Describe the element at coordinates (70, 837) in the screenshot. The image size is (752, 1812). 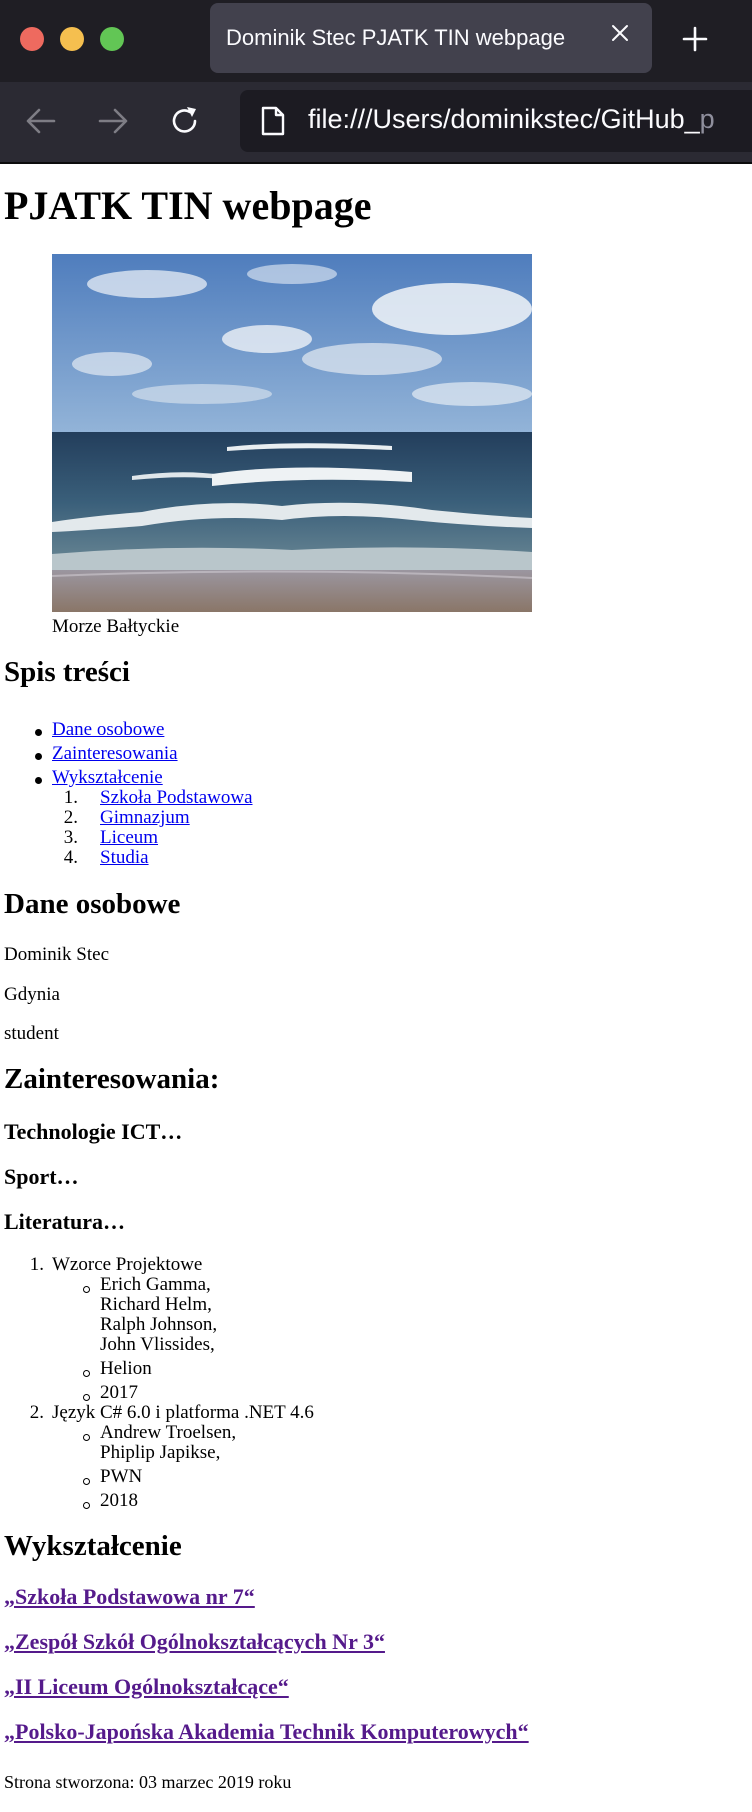
I see `list-number: 3.` at that location.